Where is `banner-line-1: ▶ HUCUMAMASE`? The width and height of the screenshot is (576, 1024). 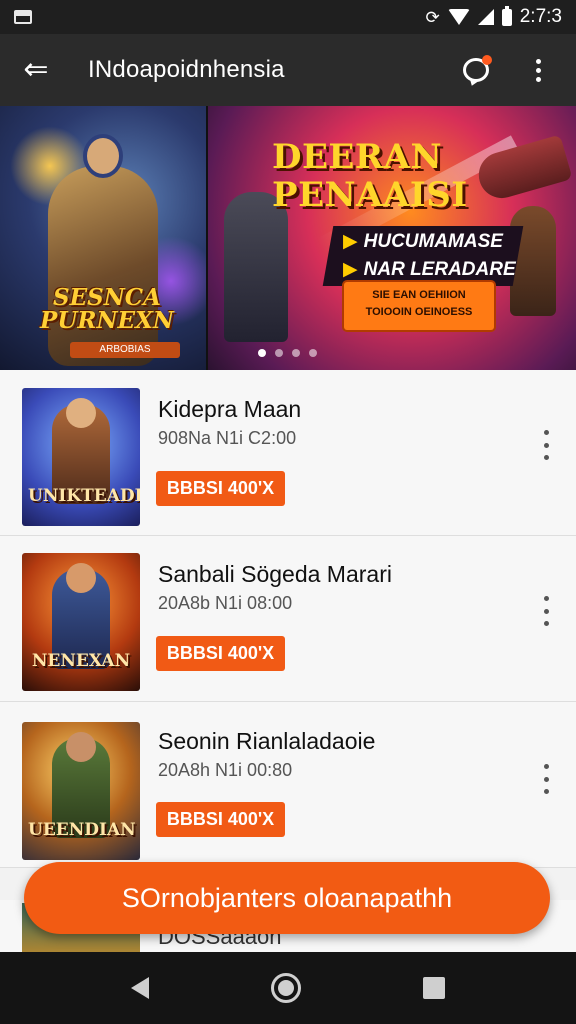
banner-line-1: ▶ HUCUMAMASE is located at coordinates (423, 241).